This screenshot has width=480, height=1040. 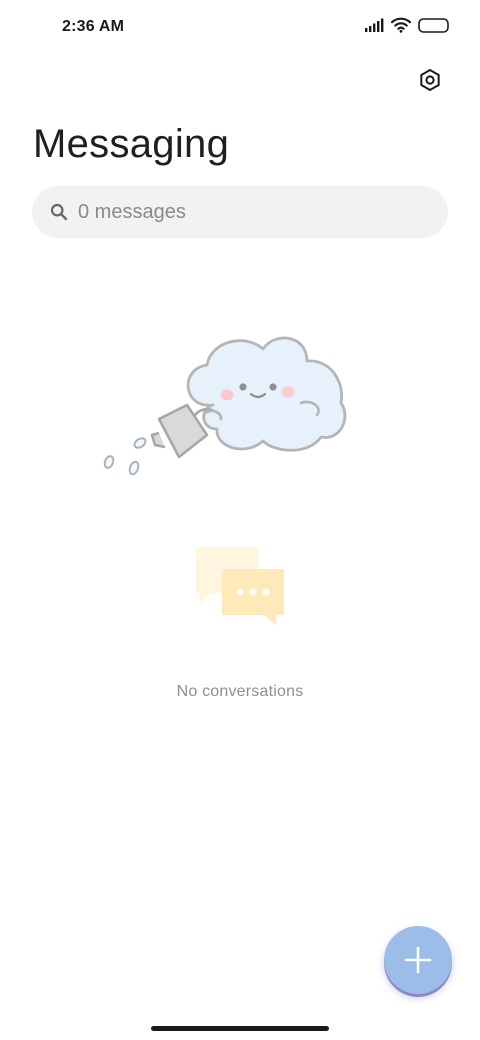 What do you see at coordinates (240, 28) in the screenshot?
I see `status-bar: 2:36 AM` at bounding box center [240, 28].